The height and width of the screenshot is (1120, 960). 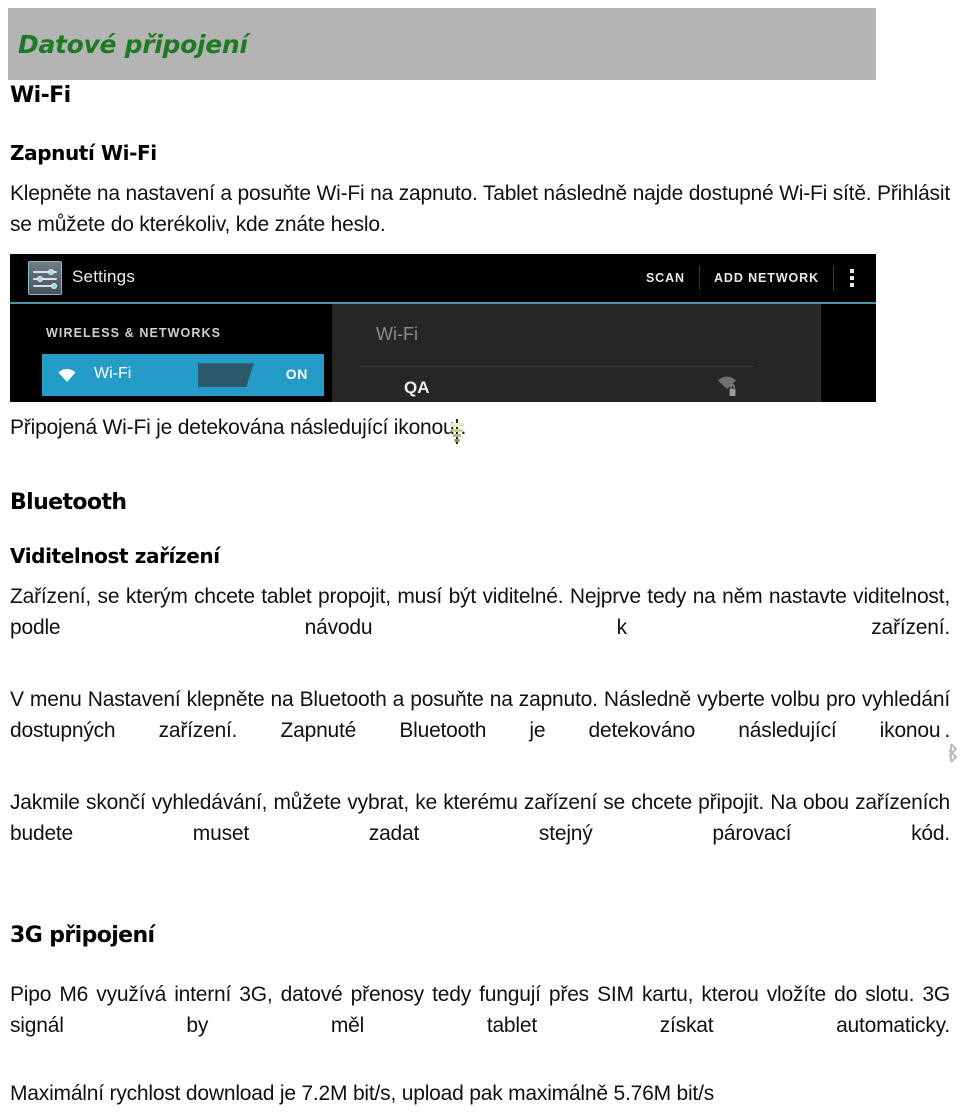 What do you see at coordinates (40, 95) in the screenshot?
I see `section-heading-wifi: Wi-Fi` at bounding box center [40, 95].